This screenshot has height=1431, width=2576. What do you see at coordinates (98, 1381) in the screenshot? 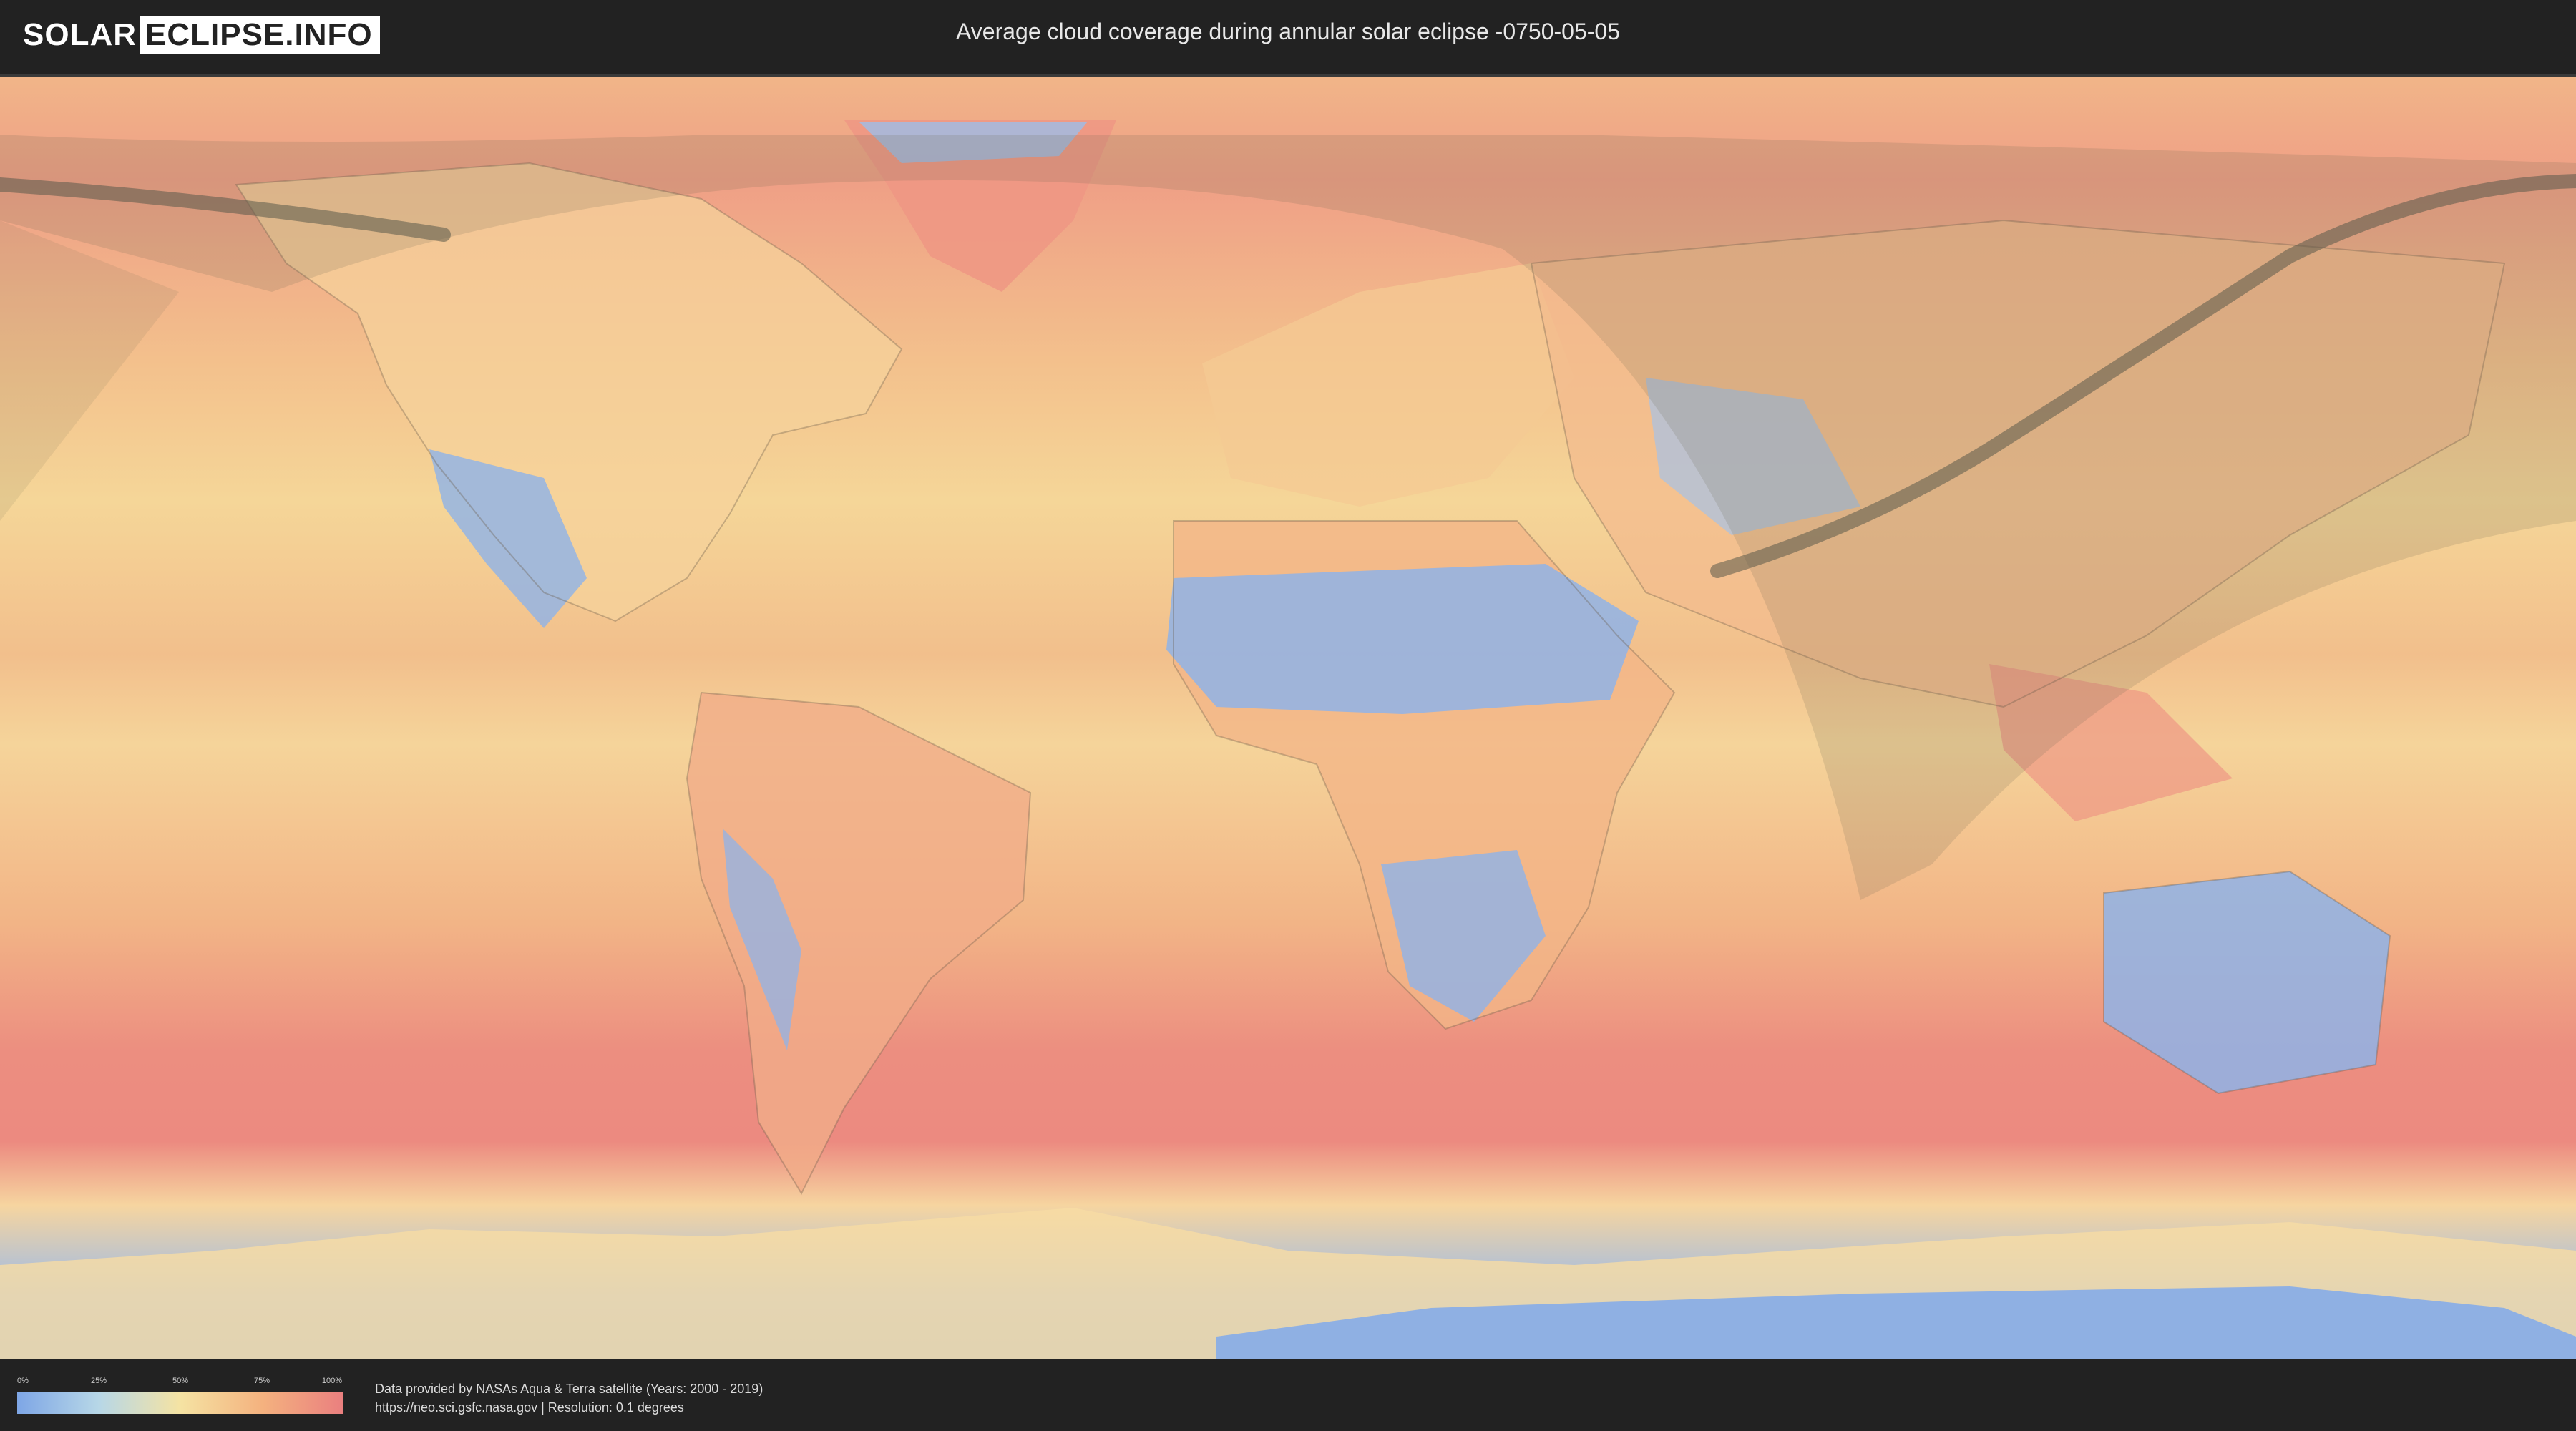
I see `legend-tick-25: 25%` at bounding box center [98, 1381].